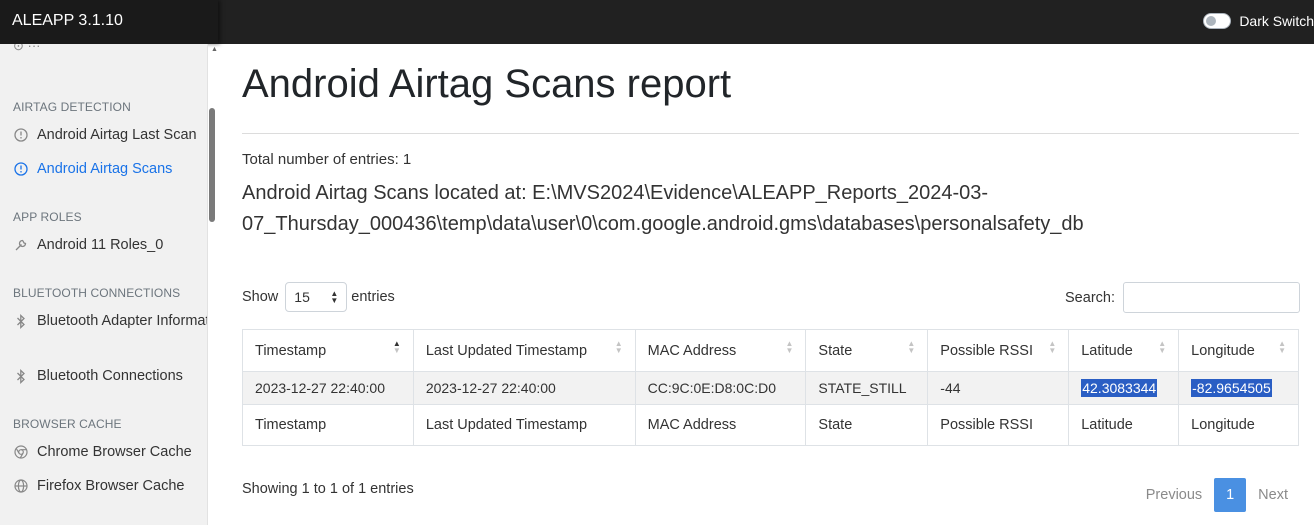  Describe the element at coordinates (1238, 350) in the screenshot. I see `column-header-longitude: Longitude ▲ ▼` at that location.